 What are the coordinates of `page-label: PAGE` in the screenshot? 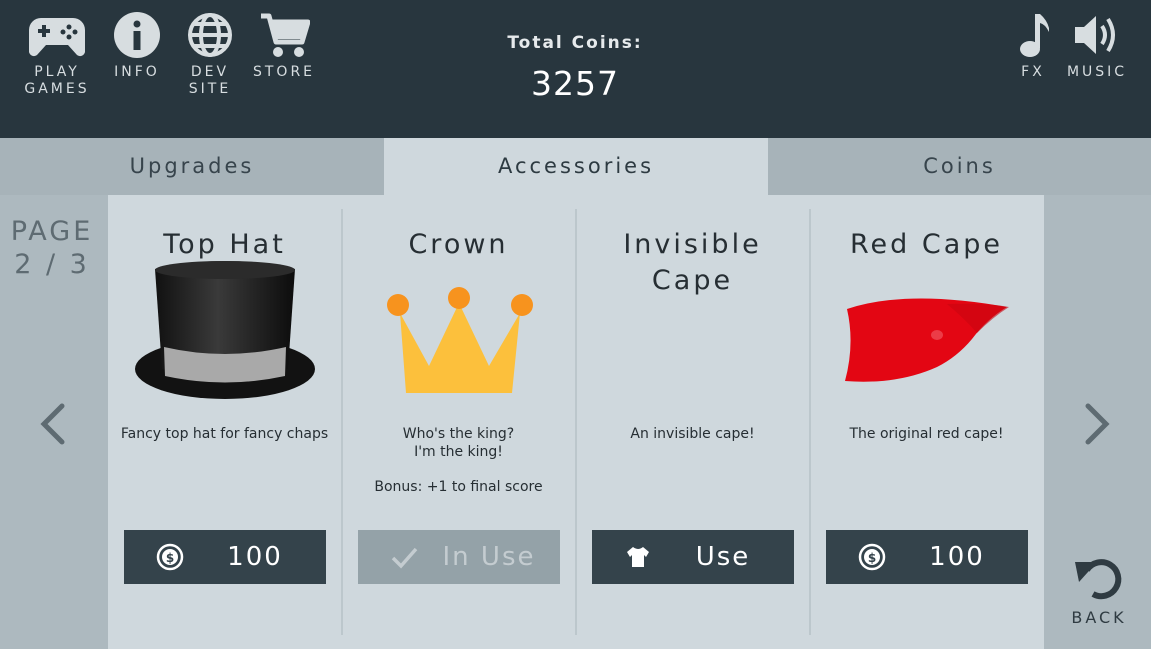 It's located at (52, 231).